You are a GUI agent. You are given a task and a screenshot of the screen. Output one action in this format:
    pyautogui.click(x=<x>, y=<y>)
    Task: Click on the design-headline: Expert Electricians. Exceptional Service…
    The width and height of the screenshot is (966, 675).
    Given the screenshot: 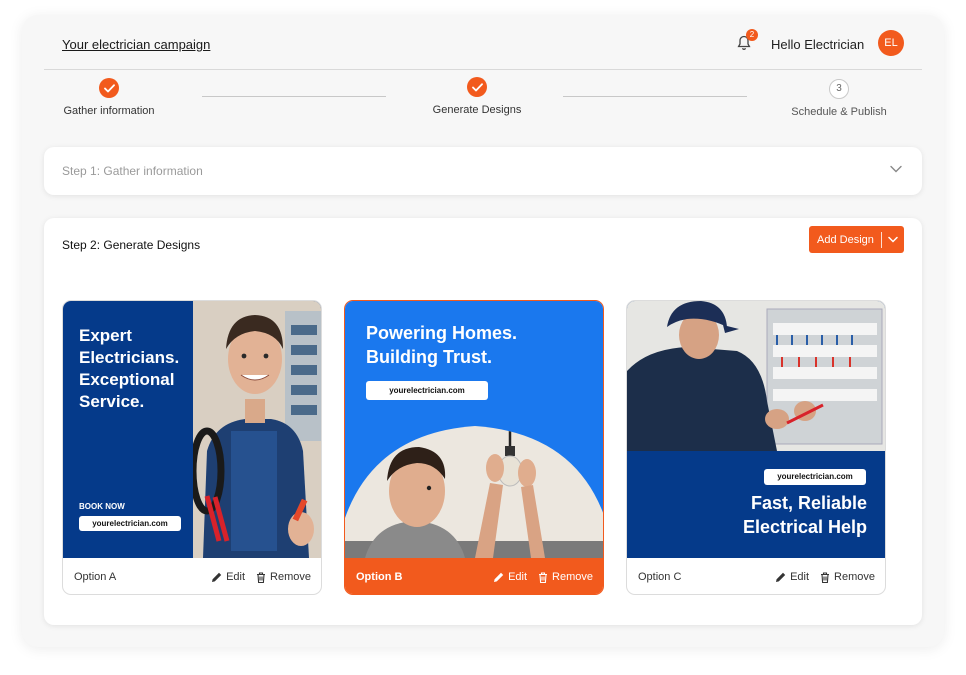 What is the action you would take?
    pyautogui.click(x=139, y=369)
    